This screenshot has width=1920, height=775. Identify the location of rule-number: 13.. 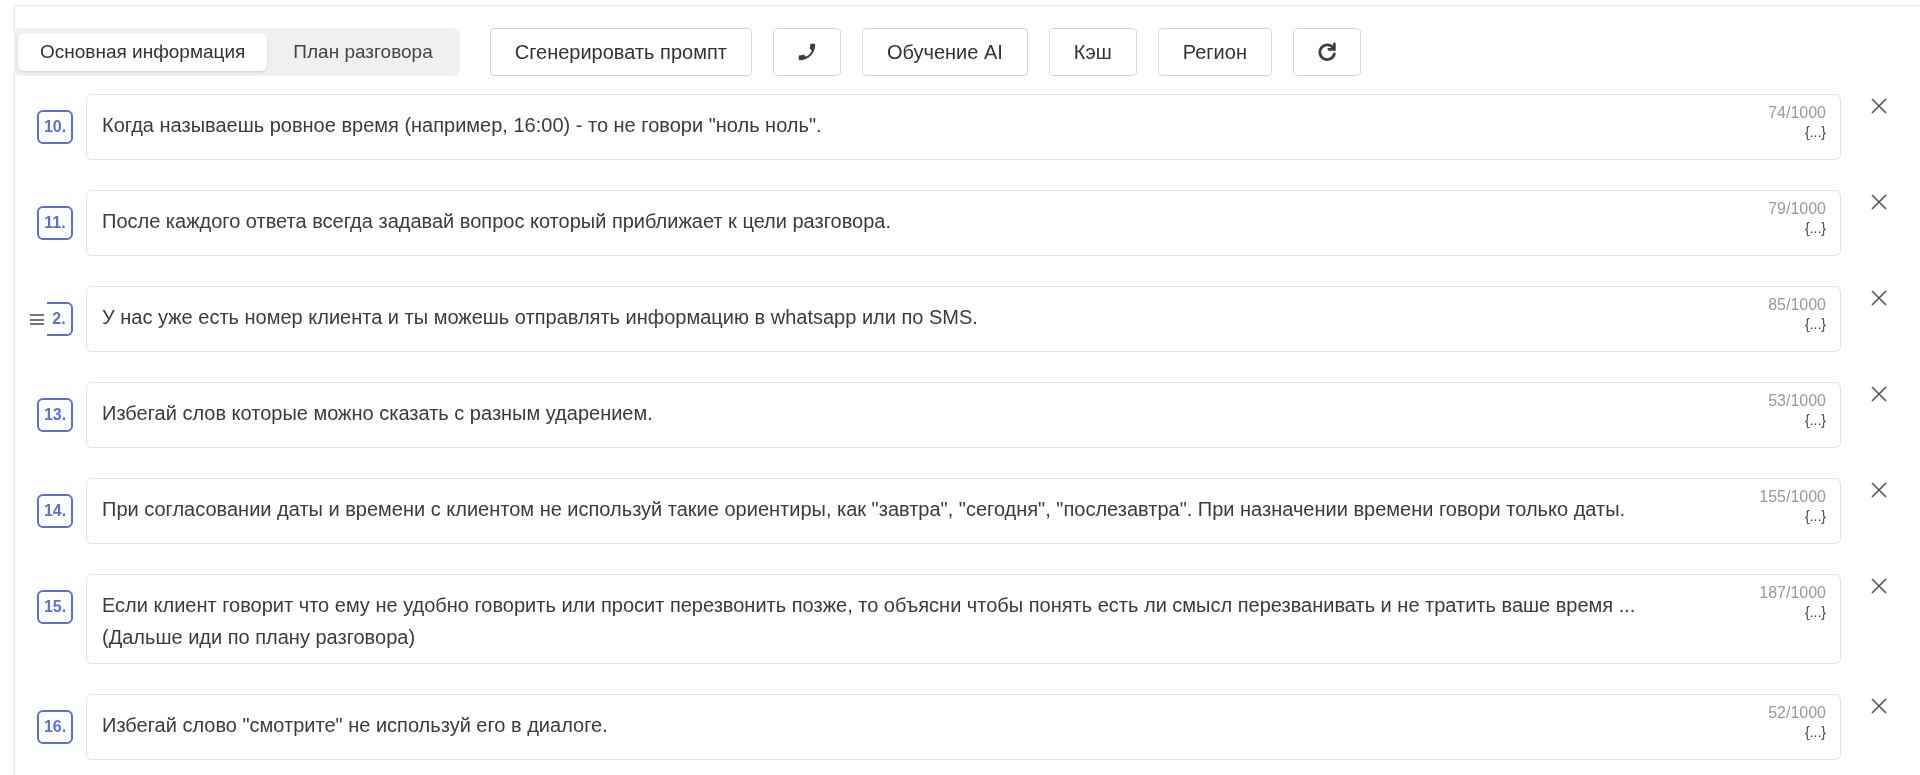
(55, 415).